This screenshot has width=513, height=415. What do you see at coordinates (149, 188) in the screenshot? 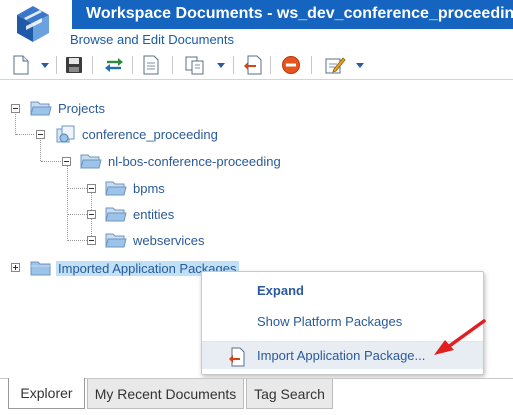
I see `tree-node-label: bpms` at bounding box center [149, 188].